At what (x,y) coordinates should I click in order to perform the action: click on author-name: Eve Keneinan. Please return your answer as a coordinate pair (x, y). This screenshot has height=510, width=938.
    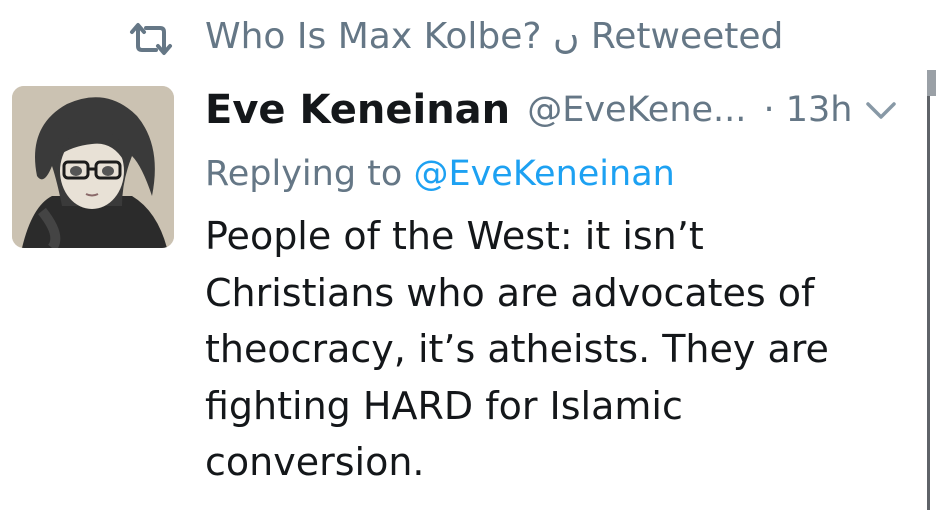
    Looking at the image, I should click on (357, 110).